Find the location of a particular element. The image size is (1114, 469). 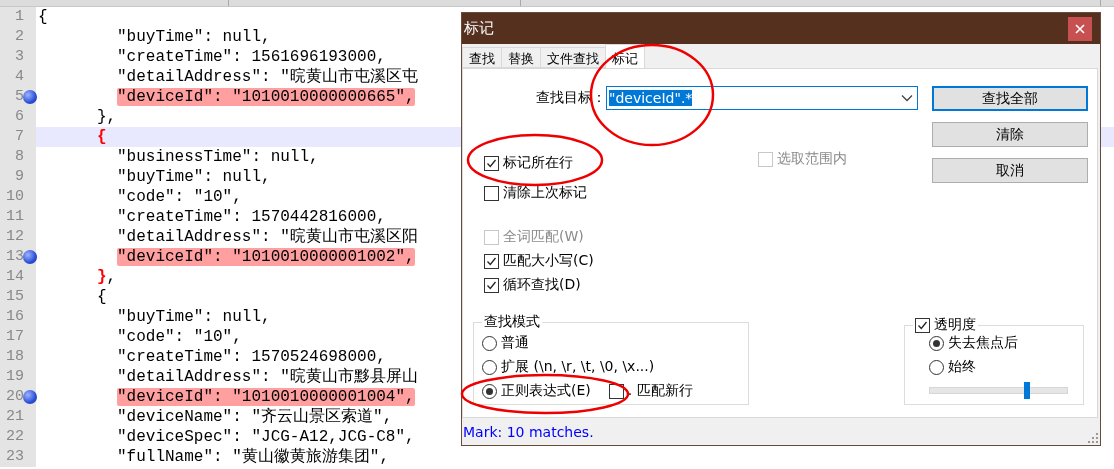

radio-option: 始终 is located at coordinates (1006, 367).